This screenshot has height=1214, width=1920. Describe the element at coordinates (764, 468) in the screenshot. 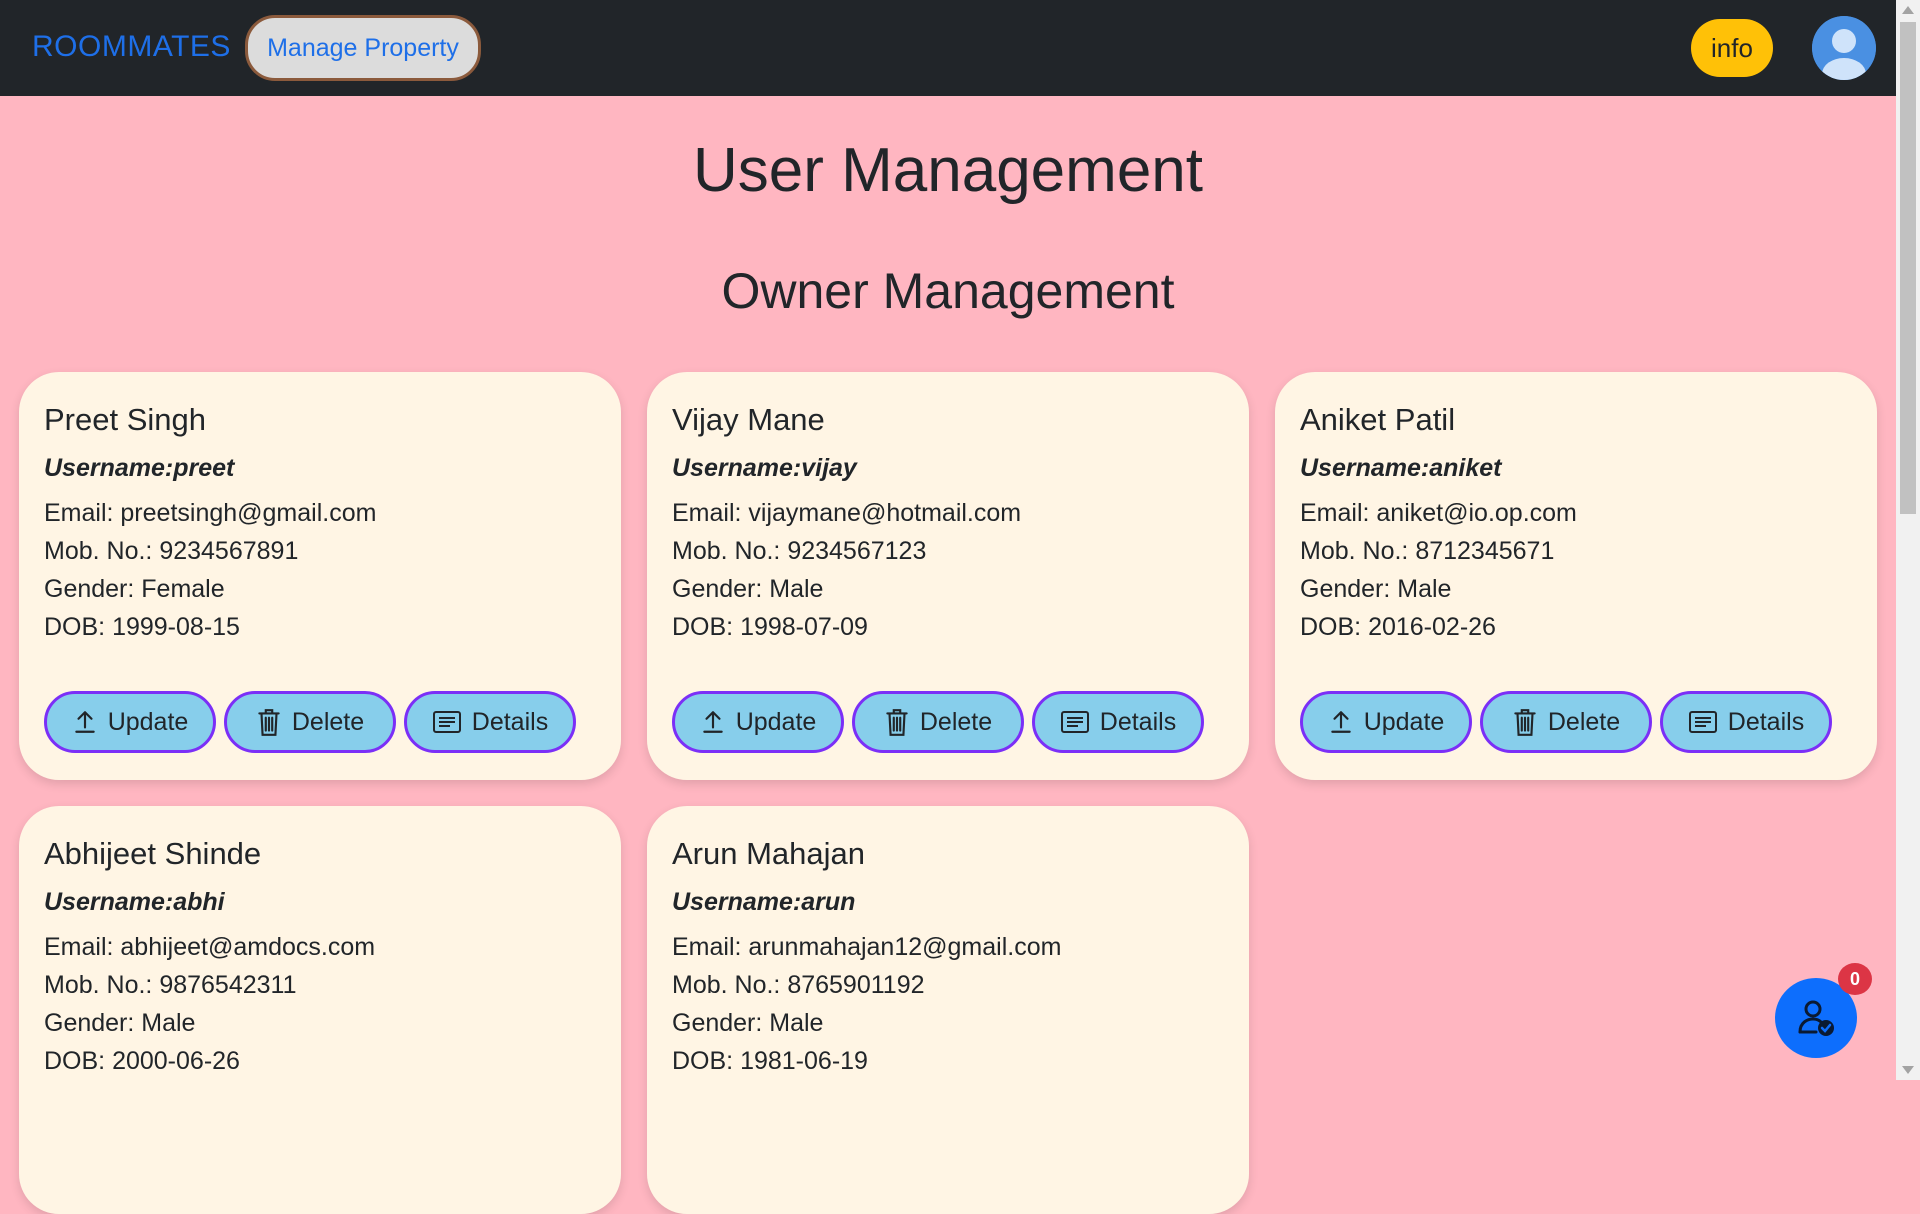

I see `owner-username: Username:vijay` at that location.